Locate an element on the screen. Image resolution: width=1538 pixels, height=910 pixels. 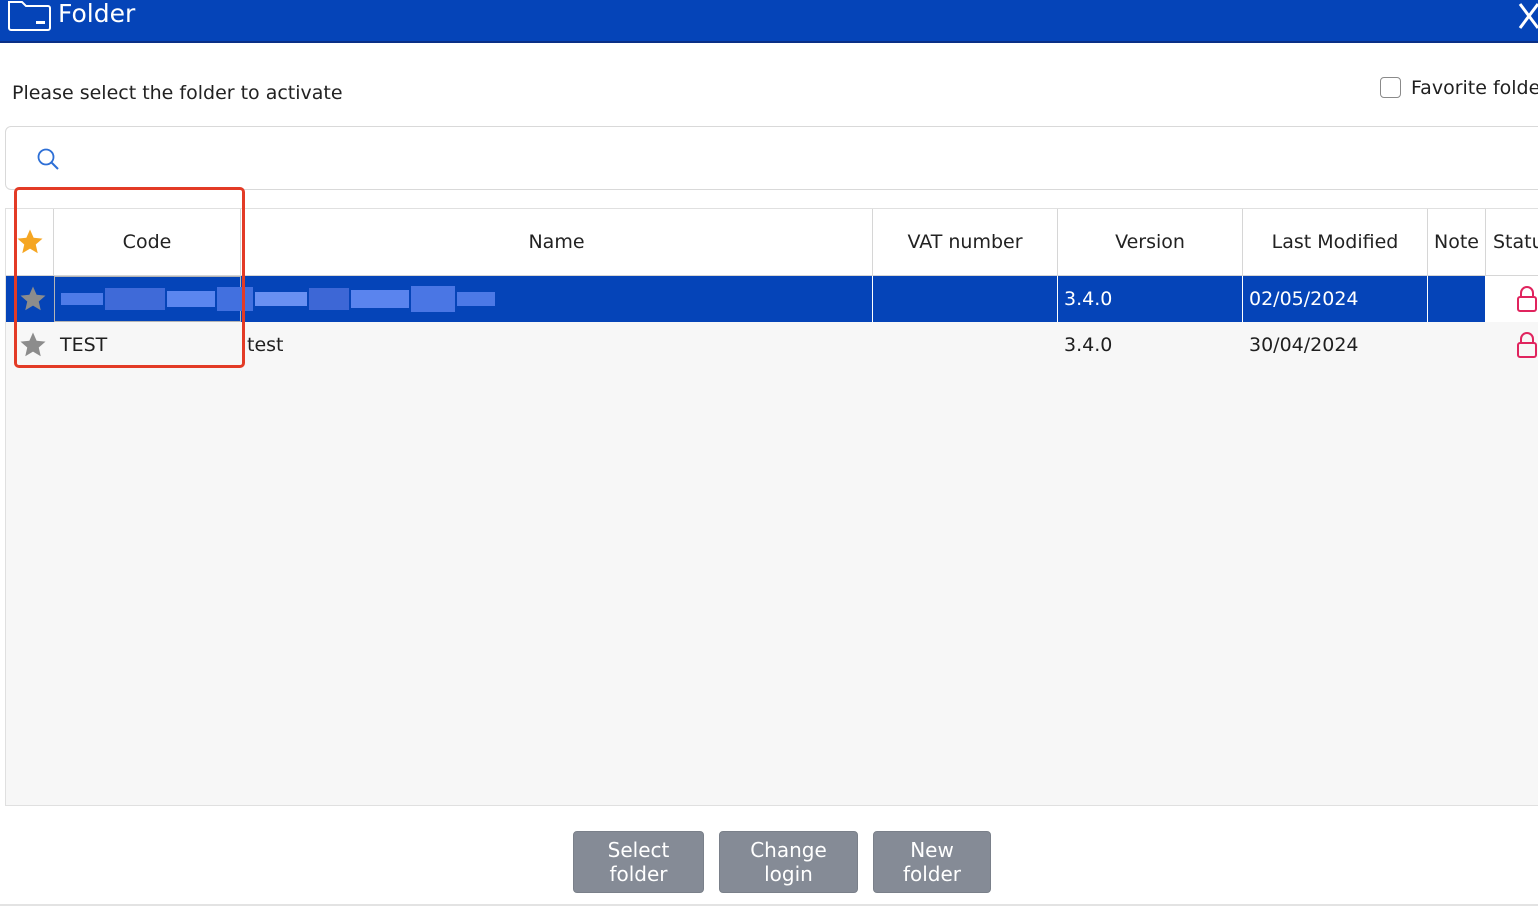
window-title: Folder is located at coordinates (97, 14).